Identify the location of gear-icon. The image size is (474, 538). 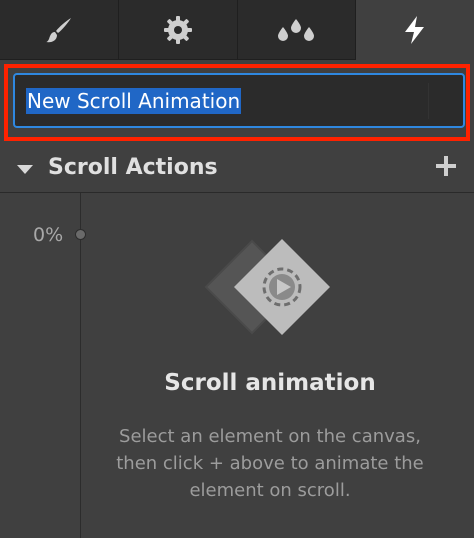
(177, 30).